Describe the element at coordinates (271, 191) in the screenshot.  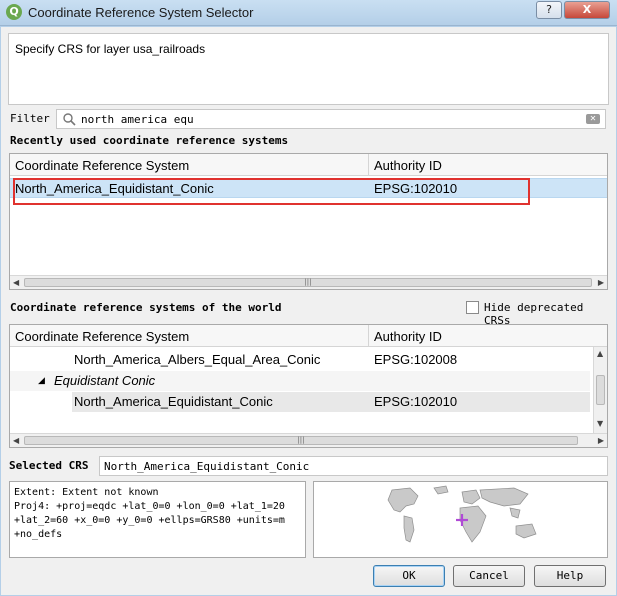
I see `highlight-annotation-box` at that location.